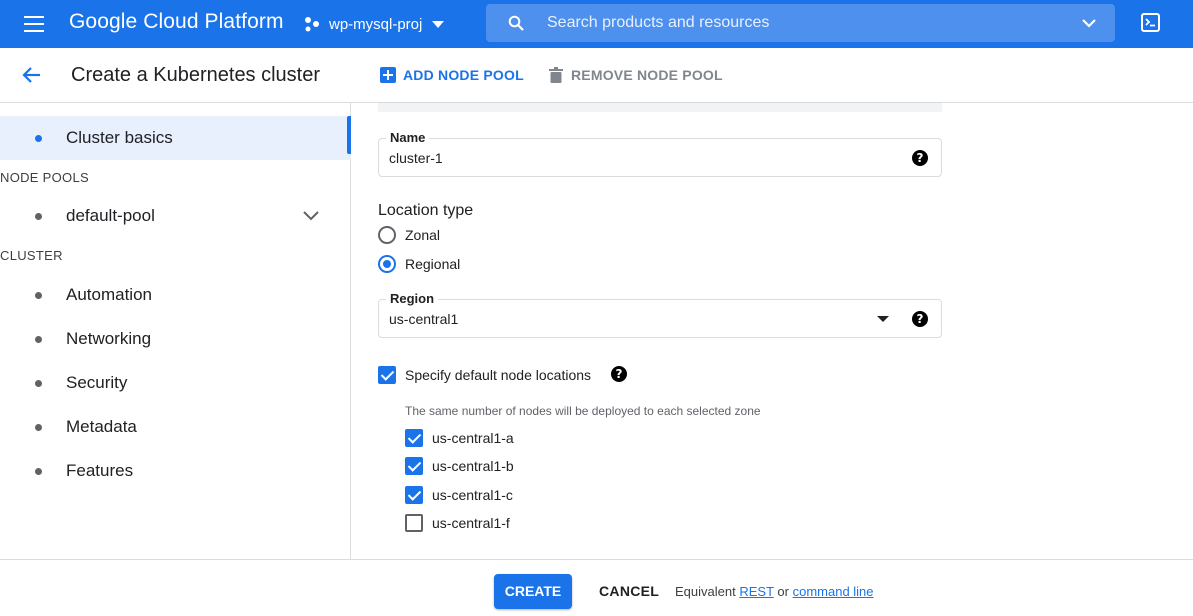 Image resolution: width=1193 pixels, height=616 pixels. What do you see at coordinates (883, 319) in the screenshot?
I see `dropdown-arrow-icon` at bounding box center [883, 319].